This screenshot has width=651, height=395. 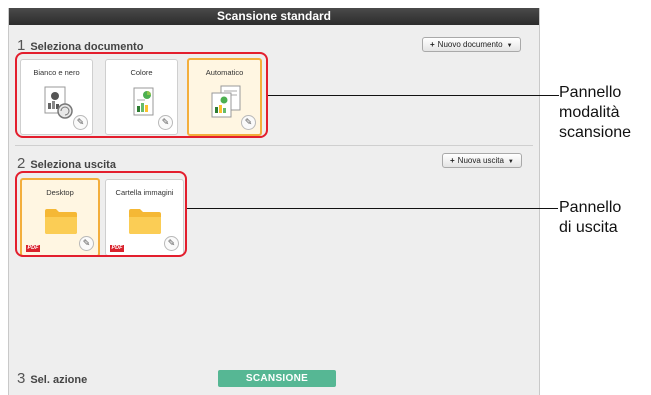 I want to click on output-callout-label: Pannello di uscita, so click(x=590, y=218).